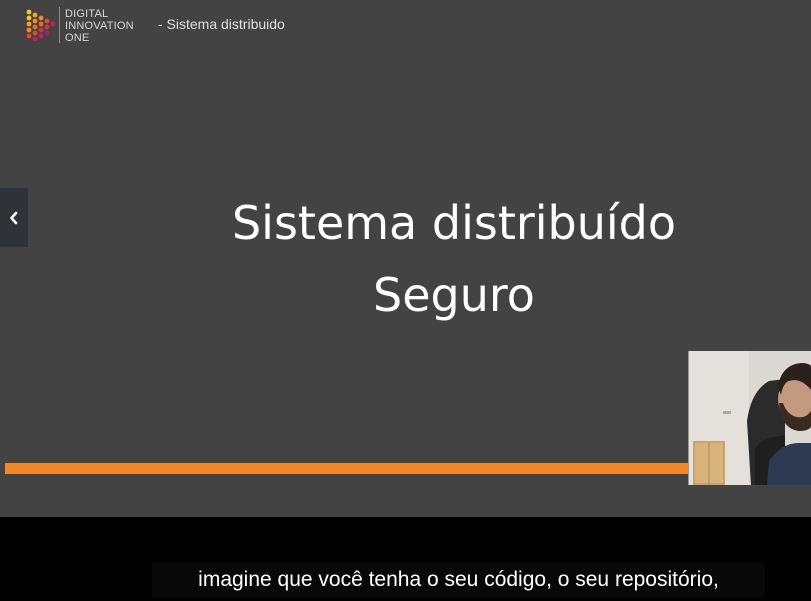 This screenshot has height=601, width=811. Describe the element at coordinates (59, 25) in the screenshot. I see `brand-divider` at that location.